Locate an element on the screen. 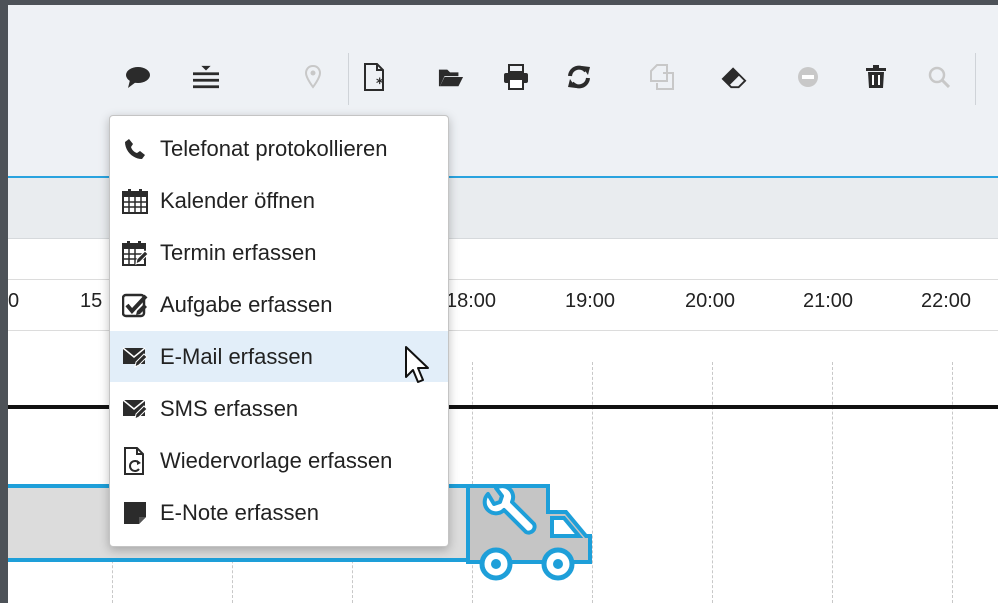  window-left-border is located at coordinates (4, 301).